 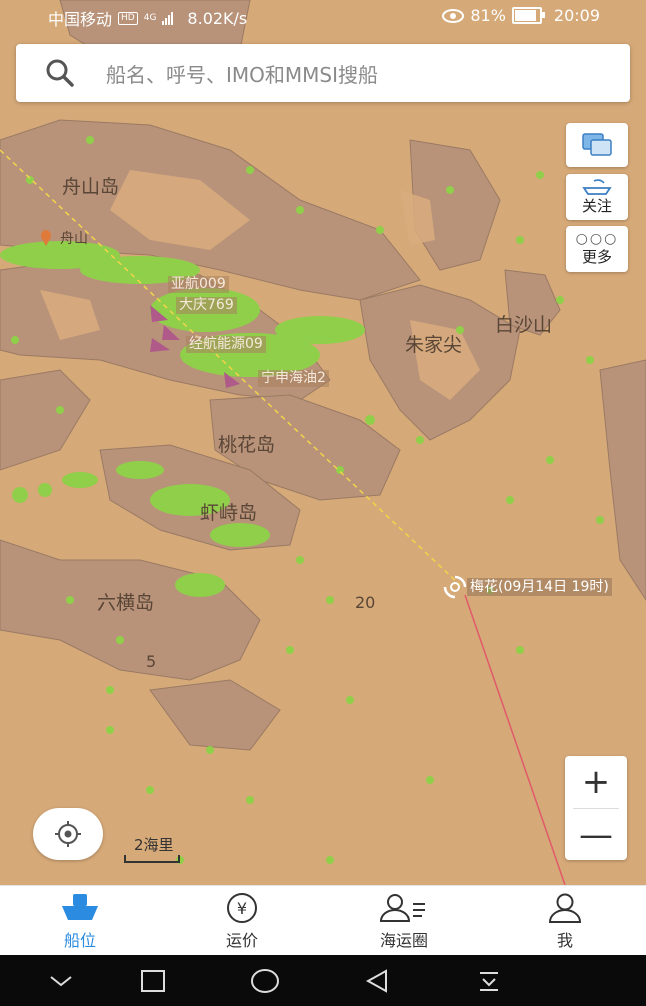 I want to click on status-bar: 中国移动 HD 4G 8.02K/s 81% 20:09, so click(x=323, y=17).